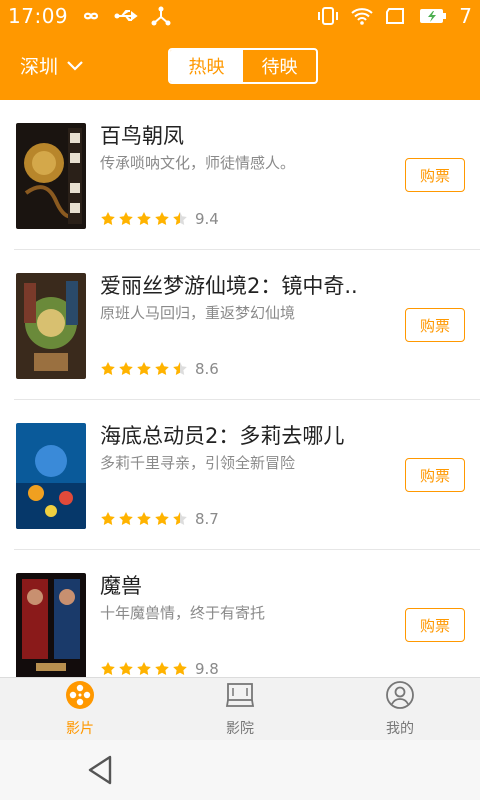 Image resolution: width=480 pixels, height=800 pixels. I want to click on wifi-icon, so click(362, 16).